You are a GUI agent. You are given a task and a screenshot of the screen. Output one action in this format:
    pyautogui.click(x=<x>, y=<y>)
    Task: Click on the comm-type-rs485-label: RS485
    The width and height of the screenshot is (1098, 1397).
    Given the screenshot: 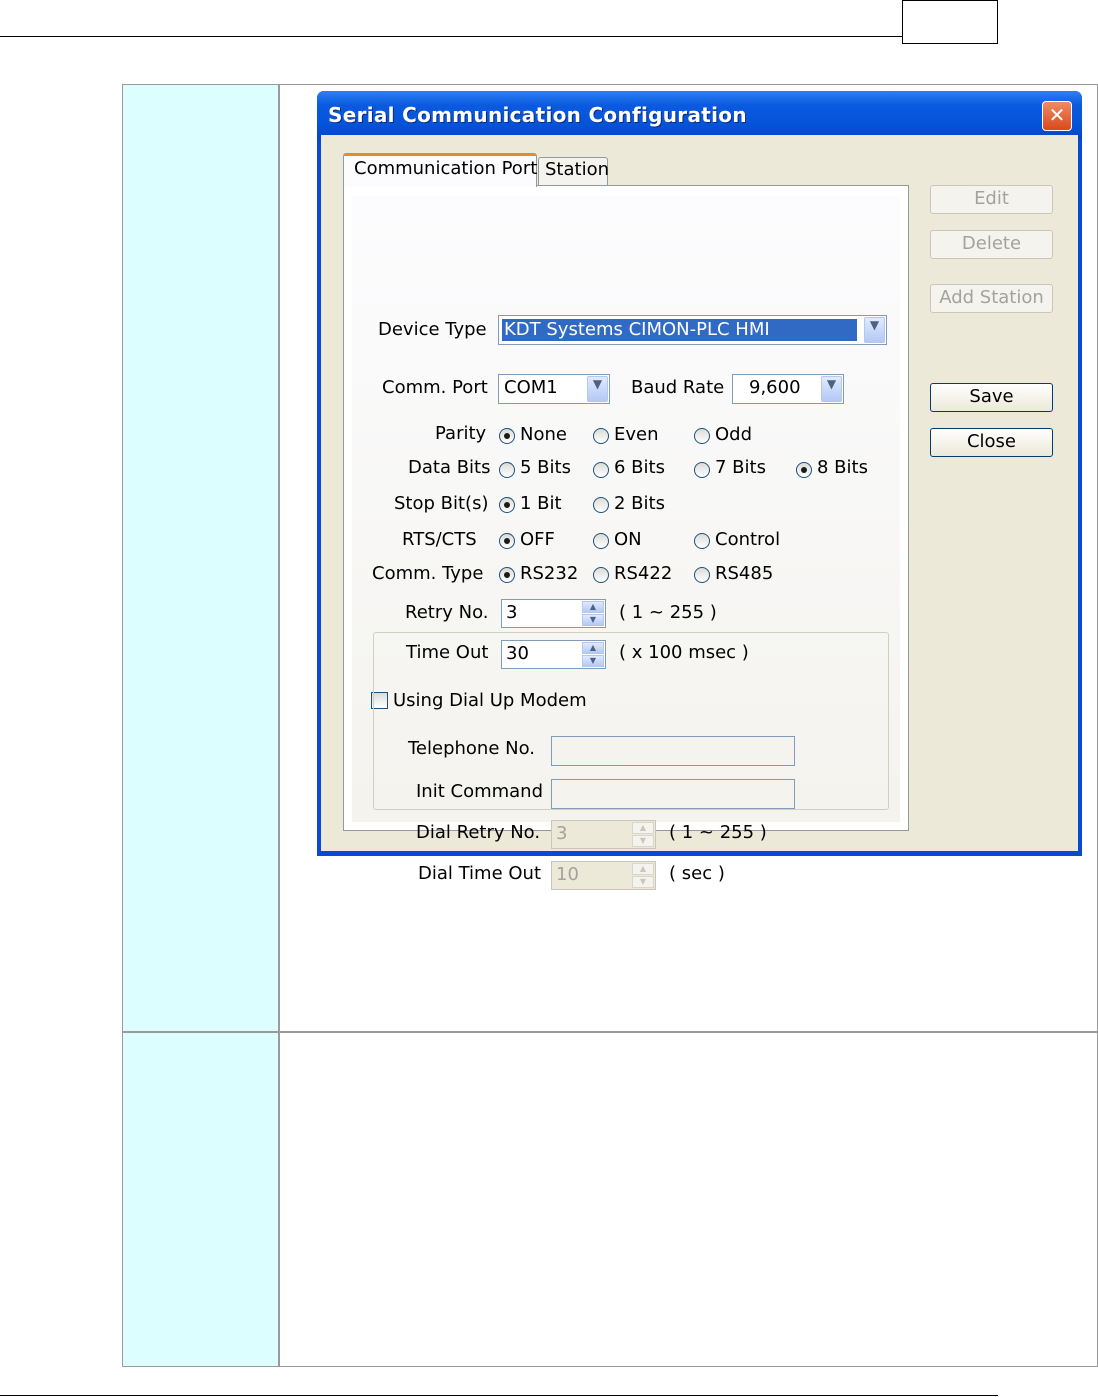 What is the action you would take?
    pyautogui.click(x=744, y=573)
    